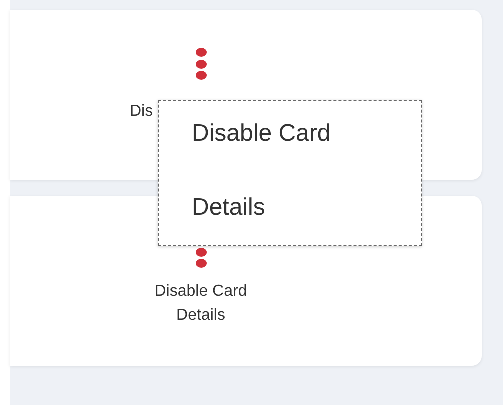 This screenshot has width=503, height=405. Describe the element at coordinates (261, 134) in the screenshot. I see `menu-item: Disable Card` at that location.